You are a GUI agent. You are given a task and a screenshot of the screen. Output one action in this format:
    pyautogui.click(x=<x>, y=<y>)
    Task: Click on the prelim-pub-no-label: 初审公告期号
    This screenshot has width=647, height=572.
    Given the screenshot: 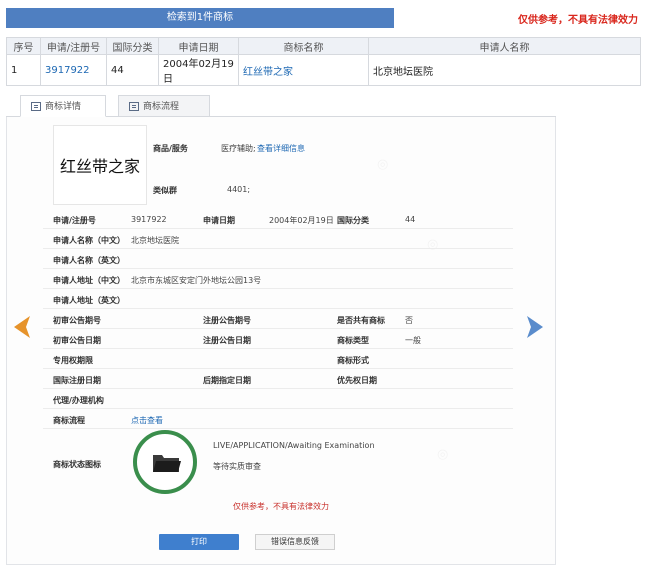 What is the action you would take?
    pyautogui.click(x=77, y=320)
    